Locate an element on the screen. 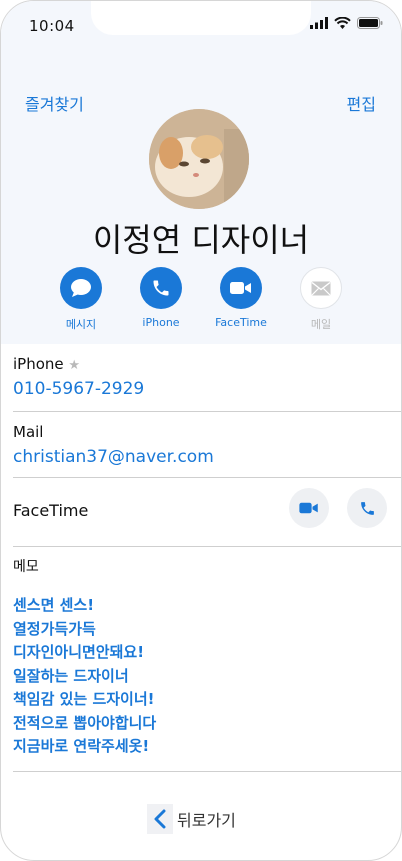 This screenshot has height=861, width=402. memo-line: 디자인아니면안돼요! is located at coordinates (79, 652).